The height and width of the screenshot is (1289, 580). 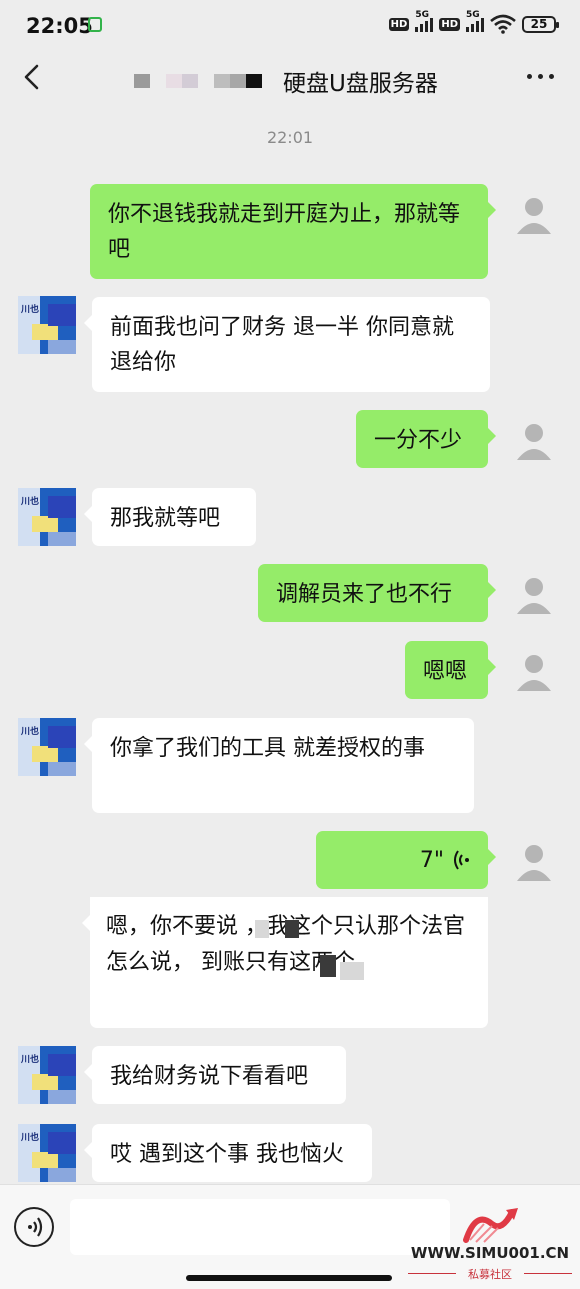 I want to click on message-bubble-in: 我给财务说下看看吧, so click(x=215, y=1075).